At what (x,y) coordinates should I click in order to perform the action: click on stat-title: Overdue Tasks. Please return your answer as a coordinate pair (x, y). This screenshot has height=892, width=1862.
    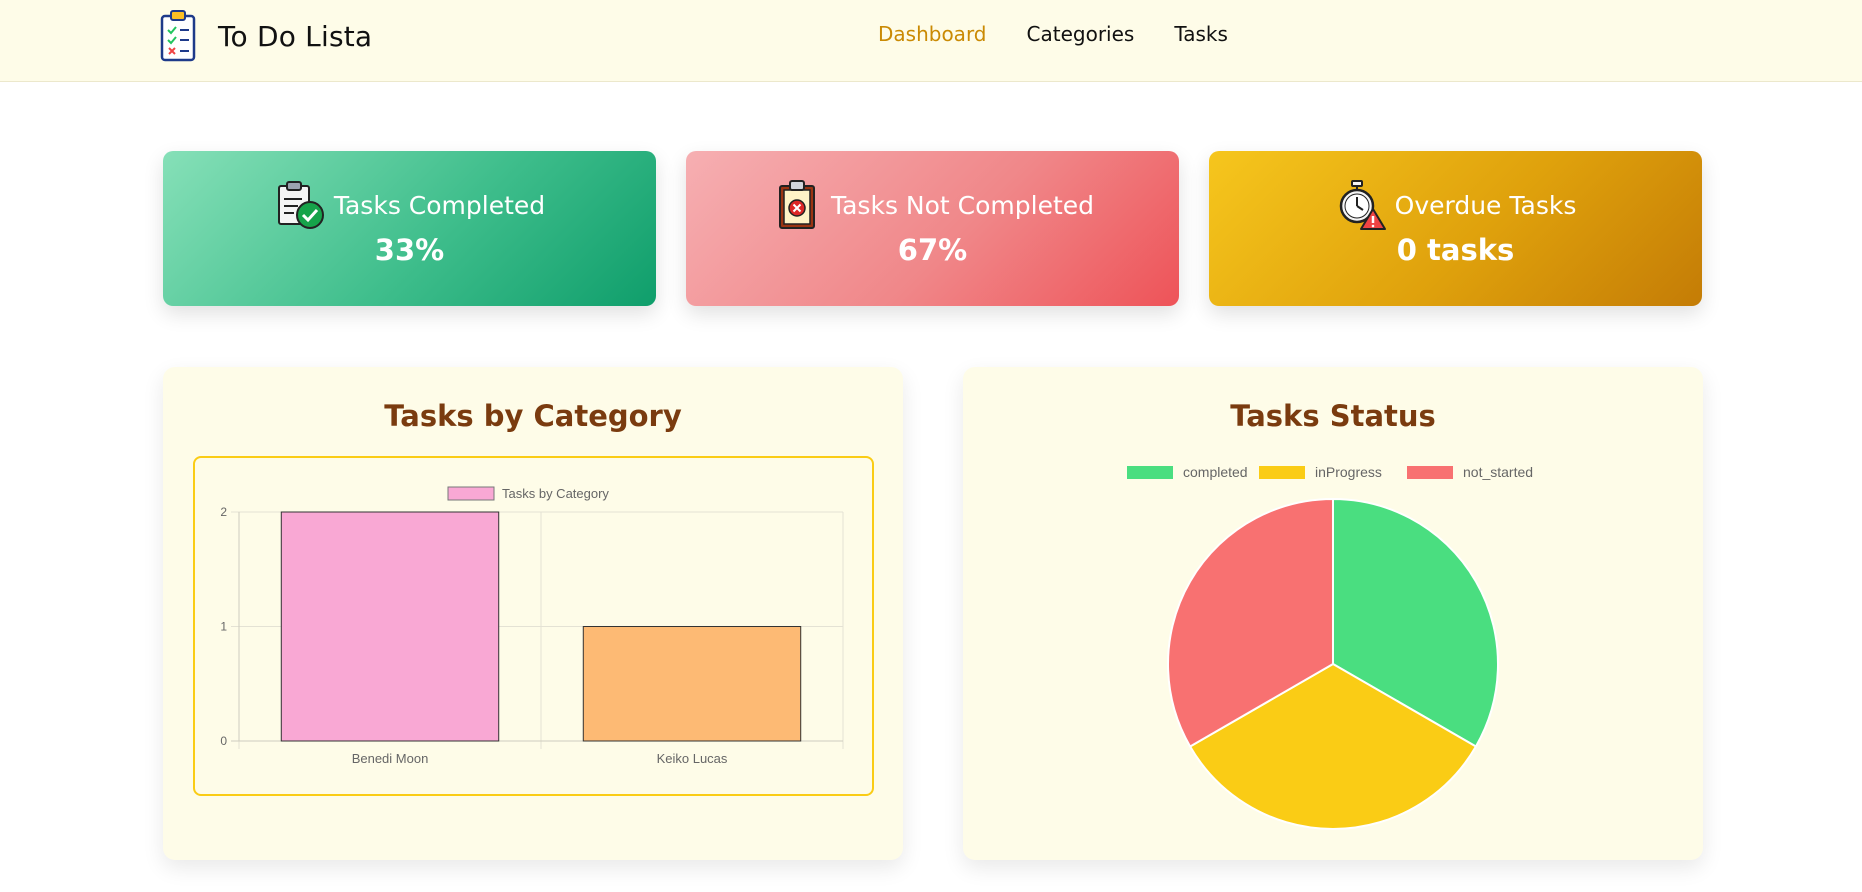
    Looking at the image, I should click on (1485, 205).